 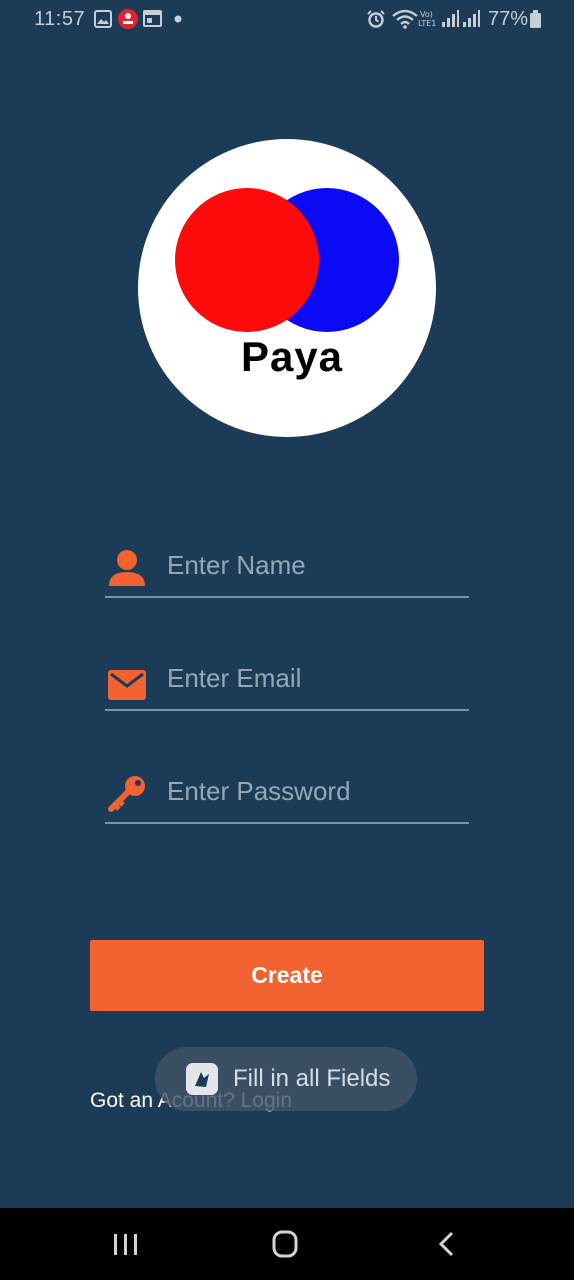 I want to click on key-icon, so click(x=126, y=794).